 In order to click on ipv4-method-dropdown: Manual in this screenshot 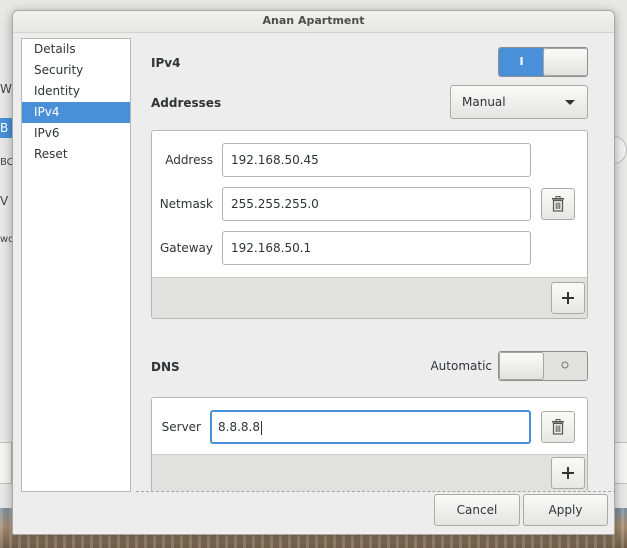, I will do `click(519, 102)`.